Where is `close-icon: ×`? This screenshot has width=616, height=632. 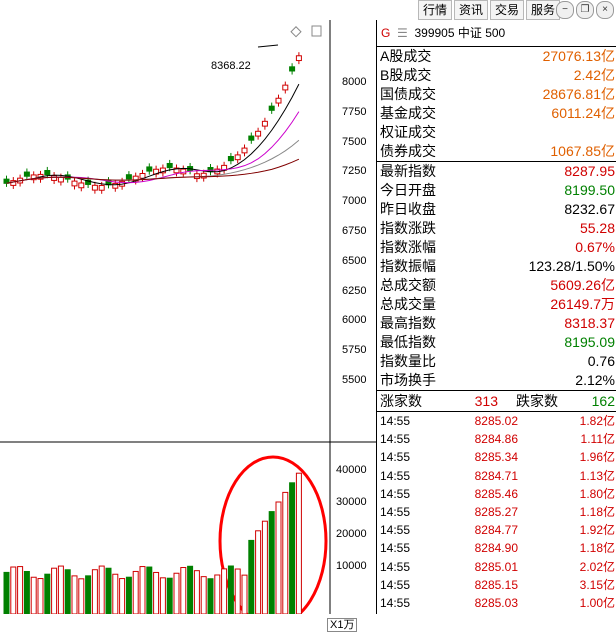 close-icon: × is located at coordinates (605, 10).